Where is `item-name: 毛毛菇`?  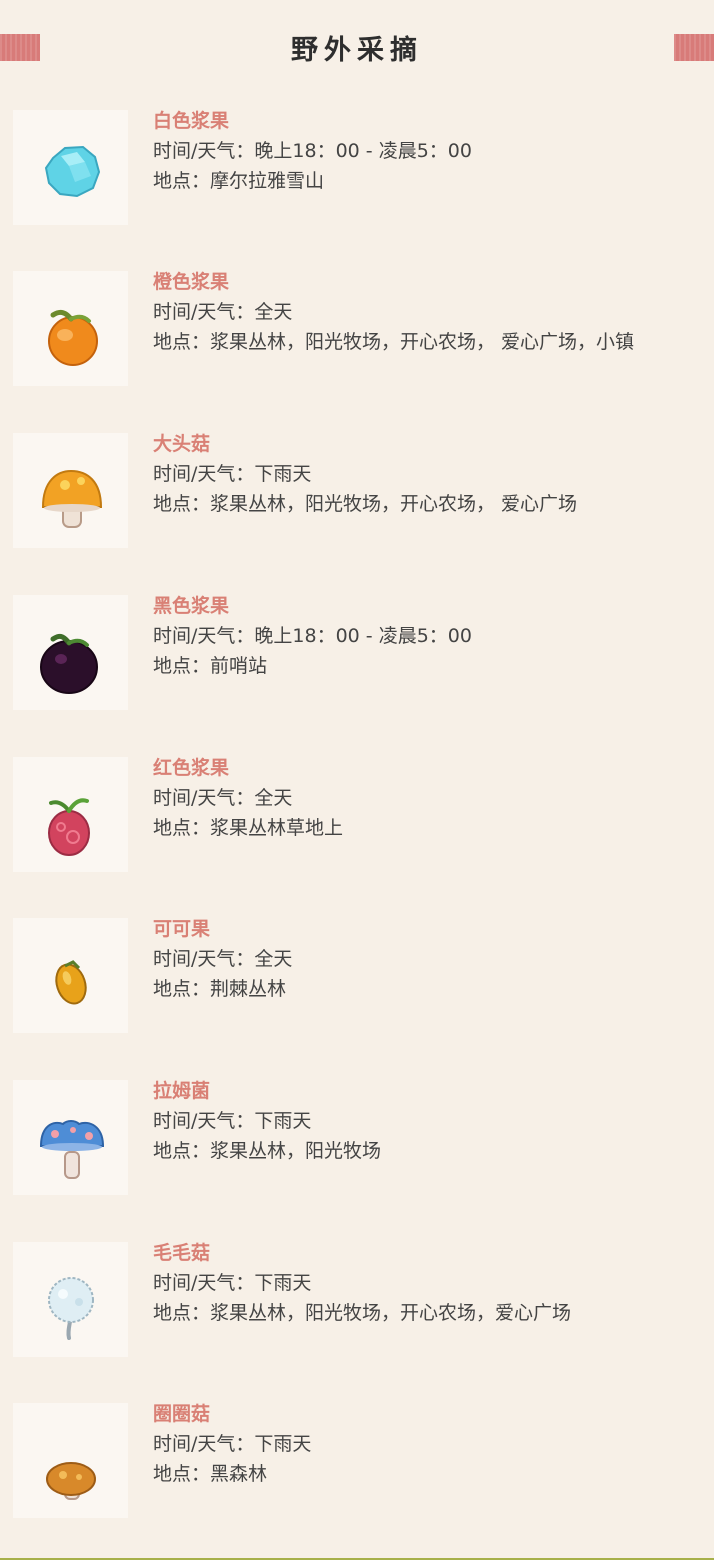
item-name: 毛毛菇 is located at coordinates (182, 1253).